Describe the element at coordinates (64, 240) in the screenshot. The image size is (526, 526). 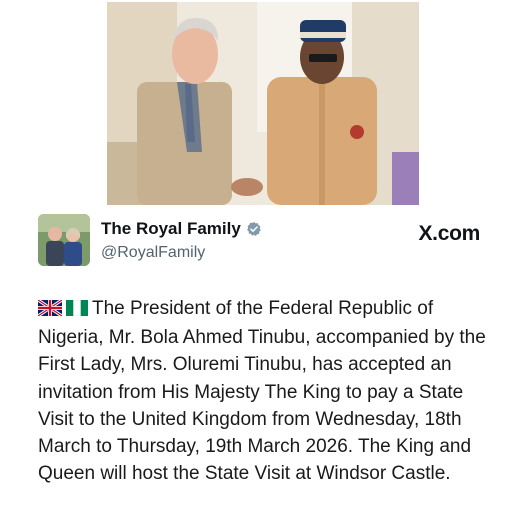
I see `avatar` at that location.